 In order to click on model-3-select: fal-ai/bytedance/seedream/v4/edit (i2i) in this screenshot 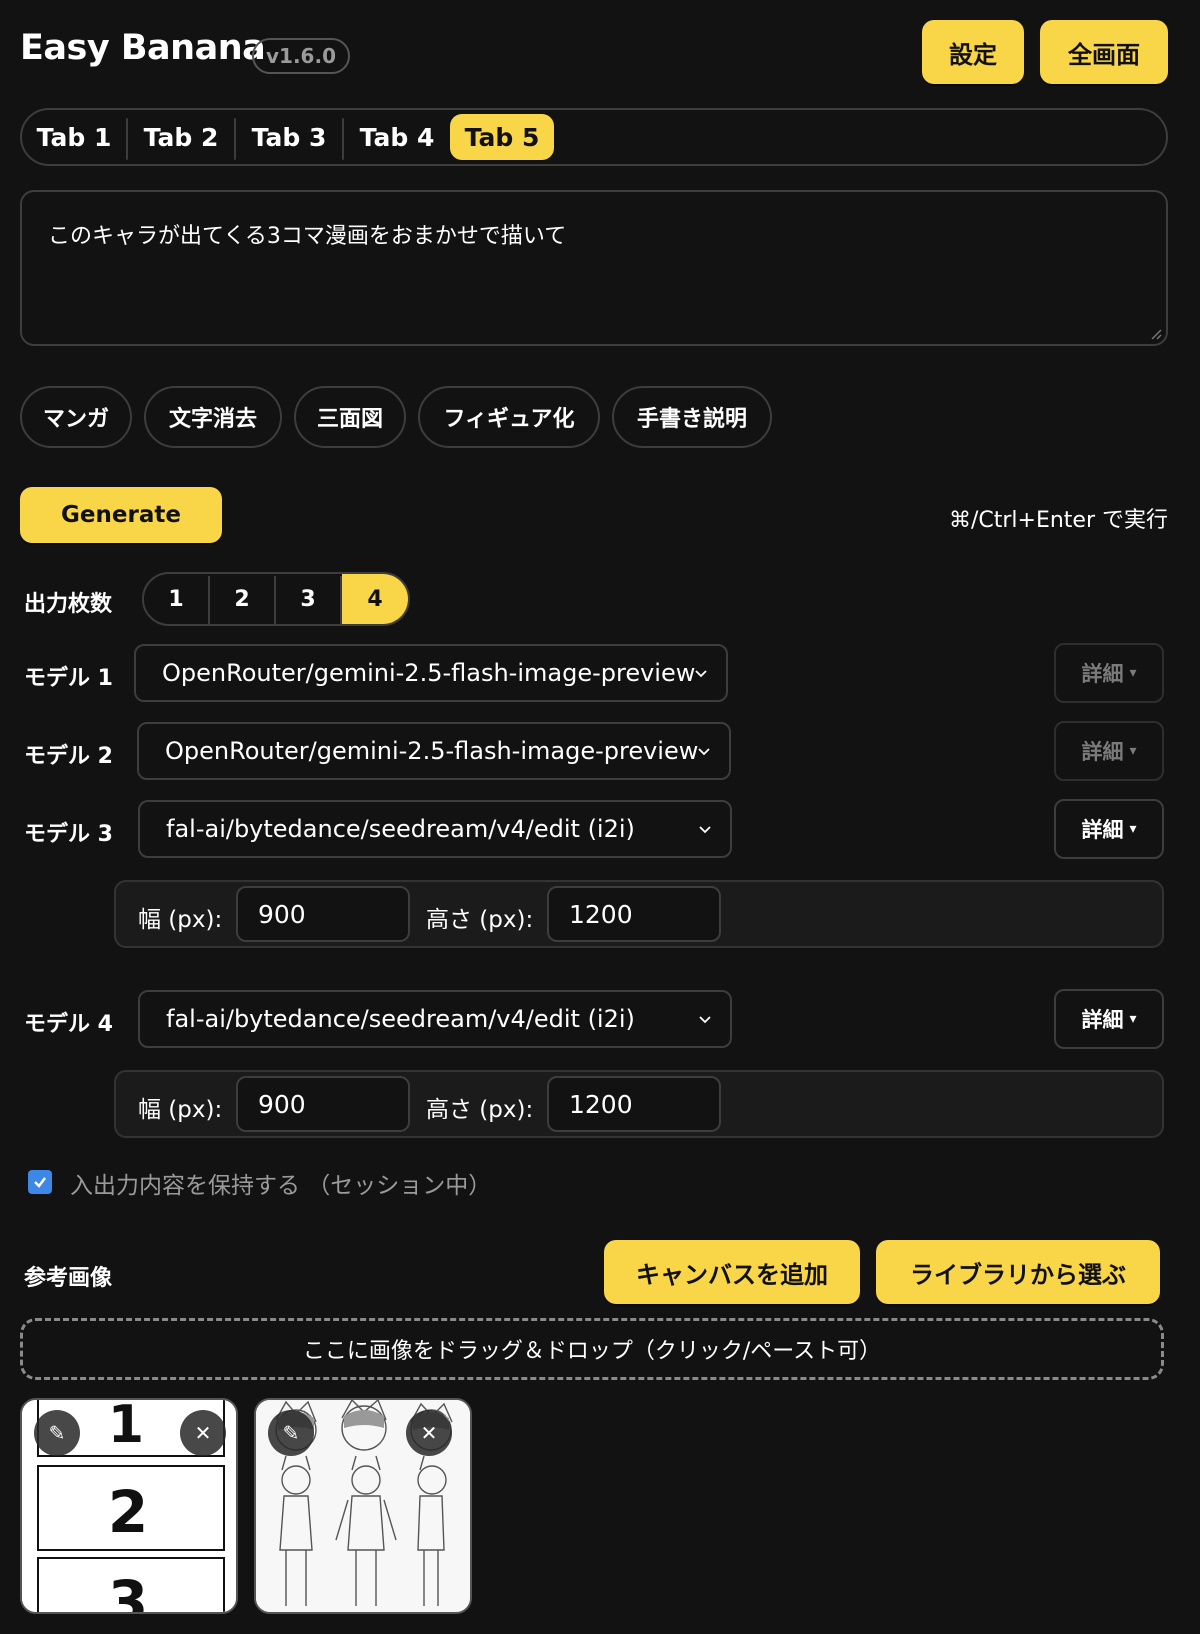, I will do `click(435, 829)`.